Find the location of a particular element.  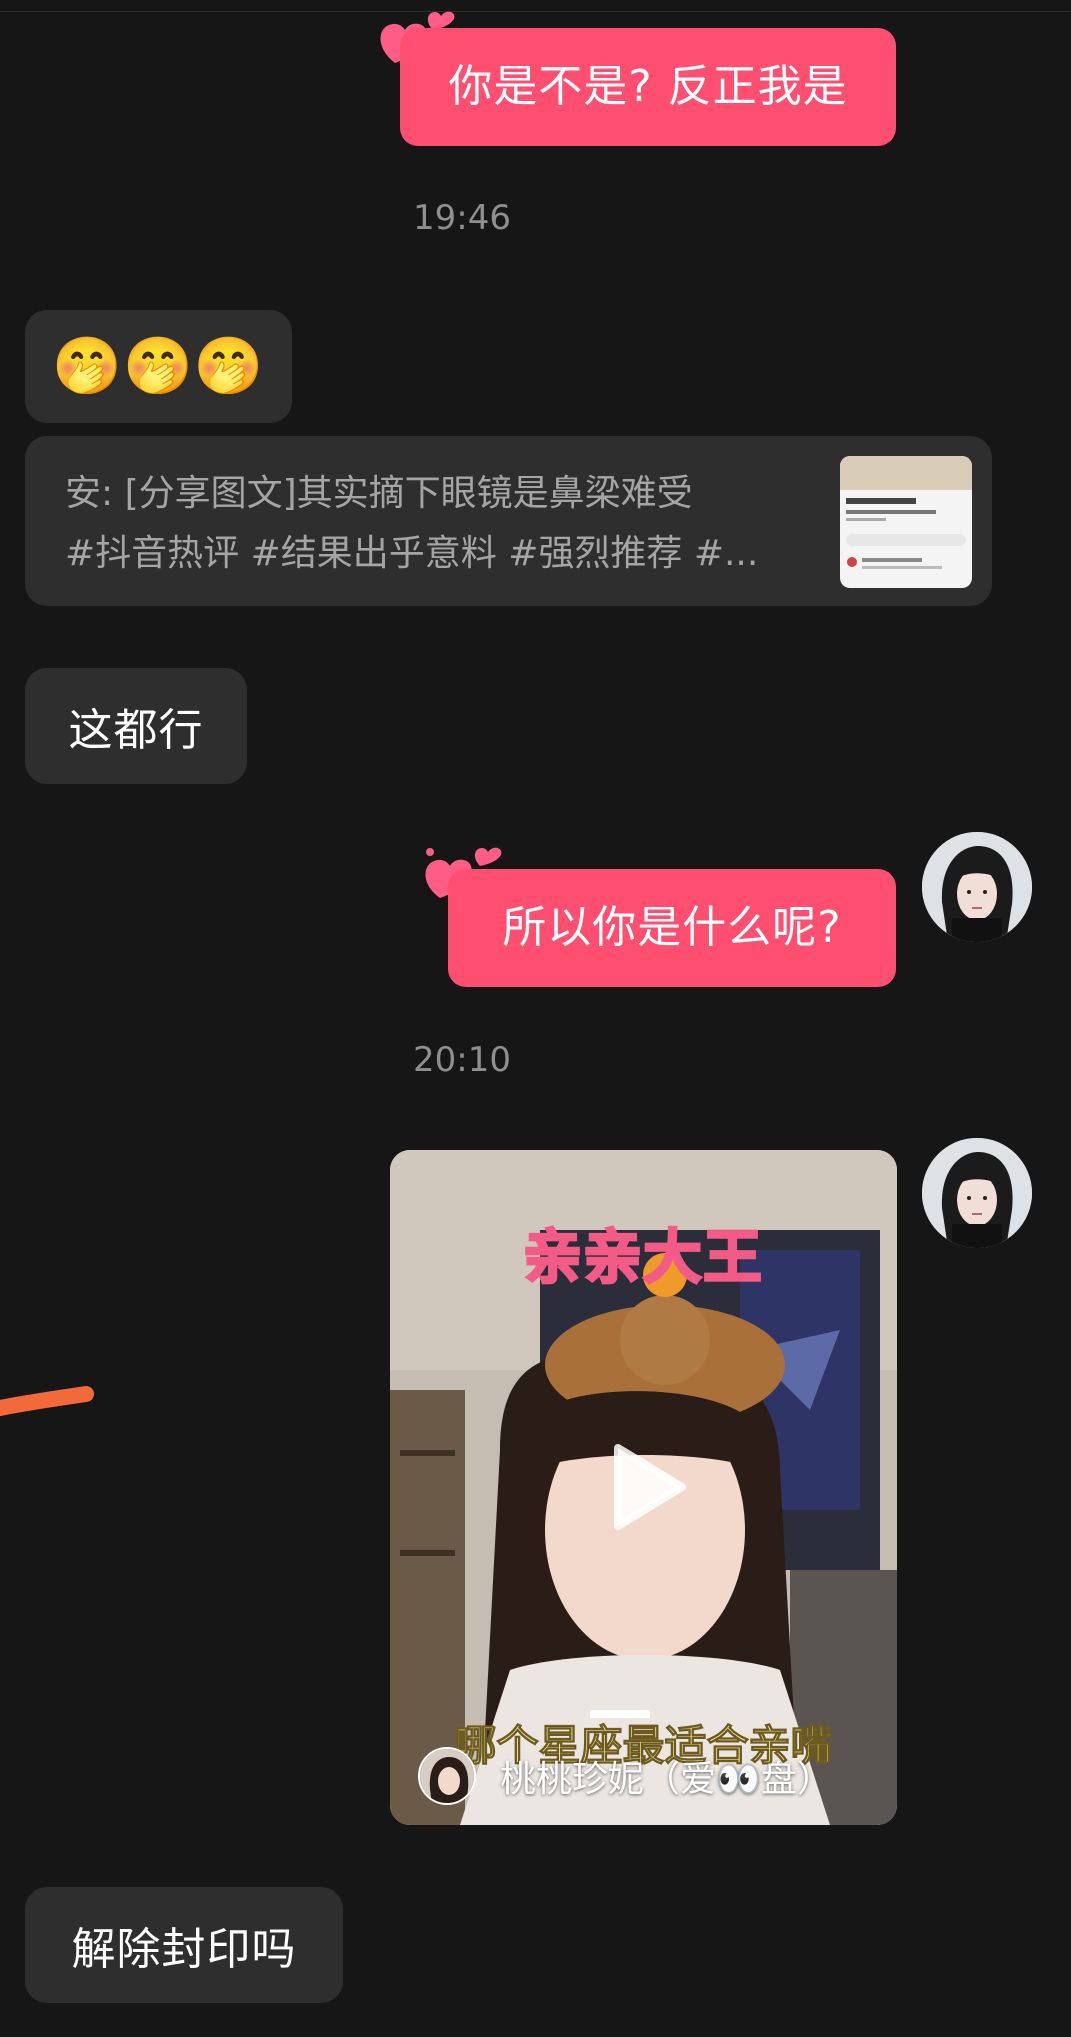

outgoing-message-bubble: 所以你是什么呢? is located at coordinates (672, 928).